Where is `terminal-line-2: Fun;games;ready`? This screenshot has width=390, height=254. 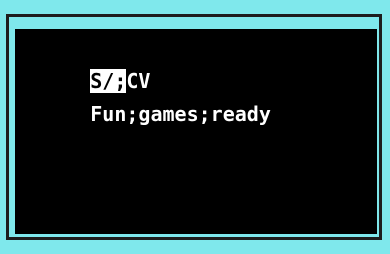 terminal-line-2: Fun;games;ready is located at coordinates (144, 102).